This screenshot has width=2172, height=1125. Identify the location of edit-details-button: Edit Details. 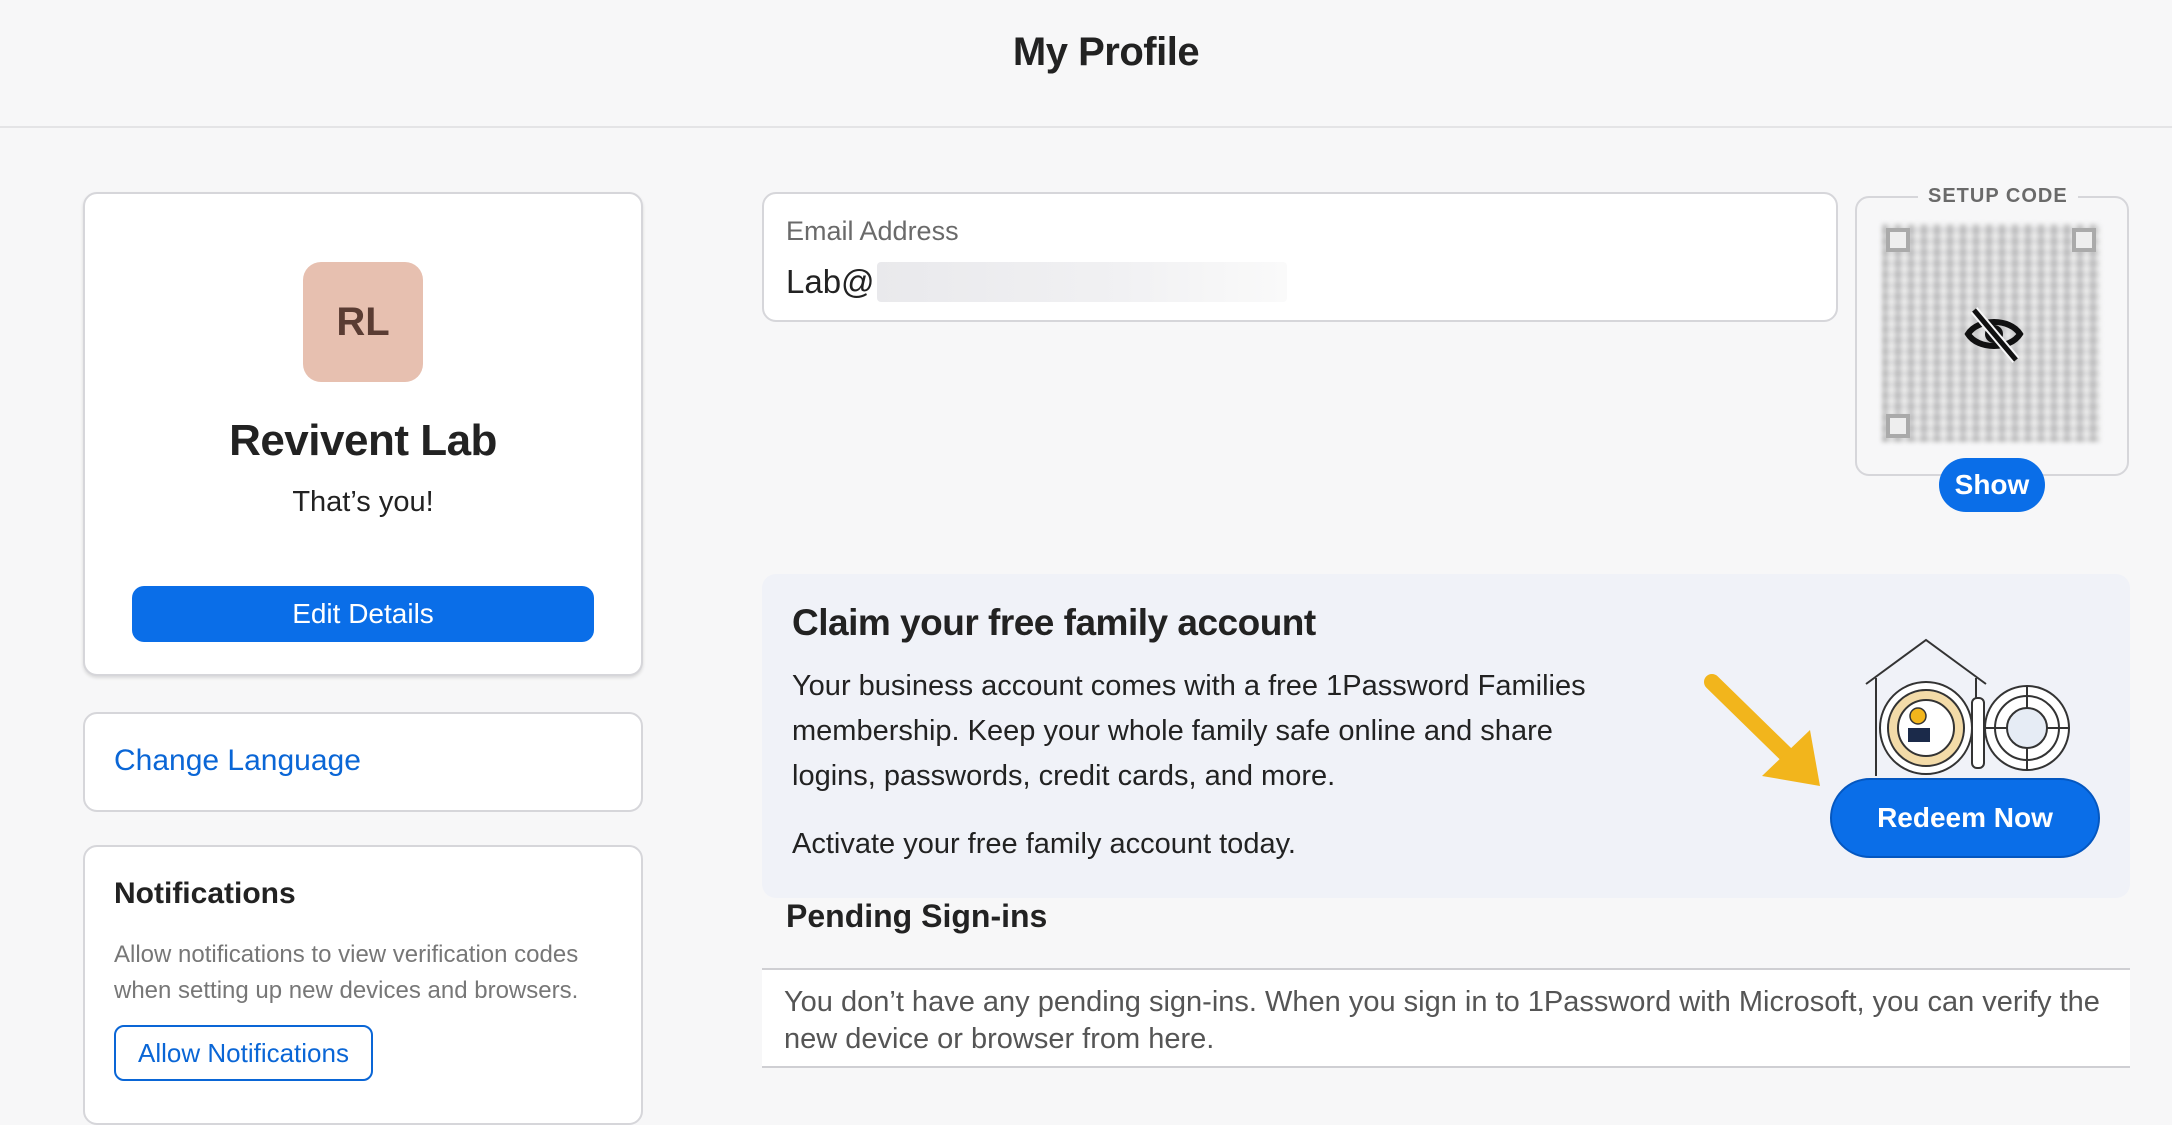
(363, 614).